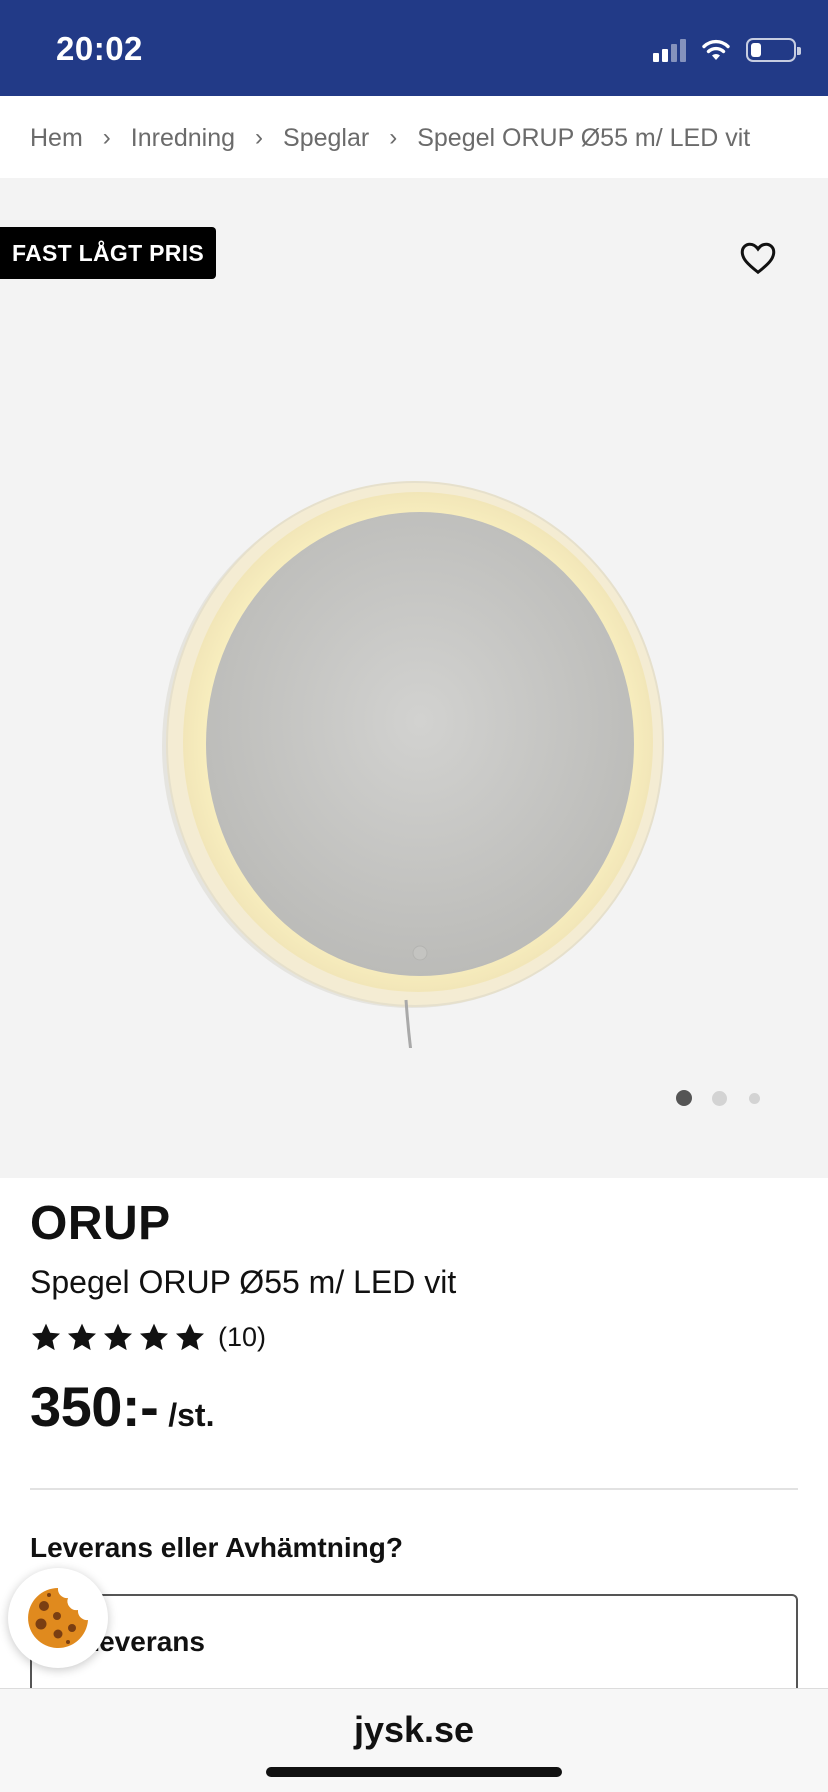 This screenshot has height=1792, width=828. Describe the element at coordinates (414, 48) in the screenshot. I see `status-bar: 20:02` at that location.